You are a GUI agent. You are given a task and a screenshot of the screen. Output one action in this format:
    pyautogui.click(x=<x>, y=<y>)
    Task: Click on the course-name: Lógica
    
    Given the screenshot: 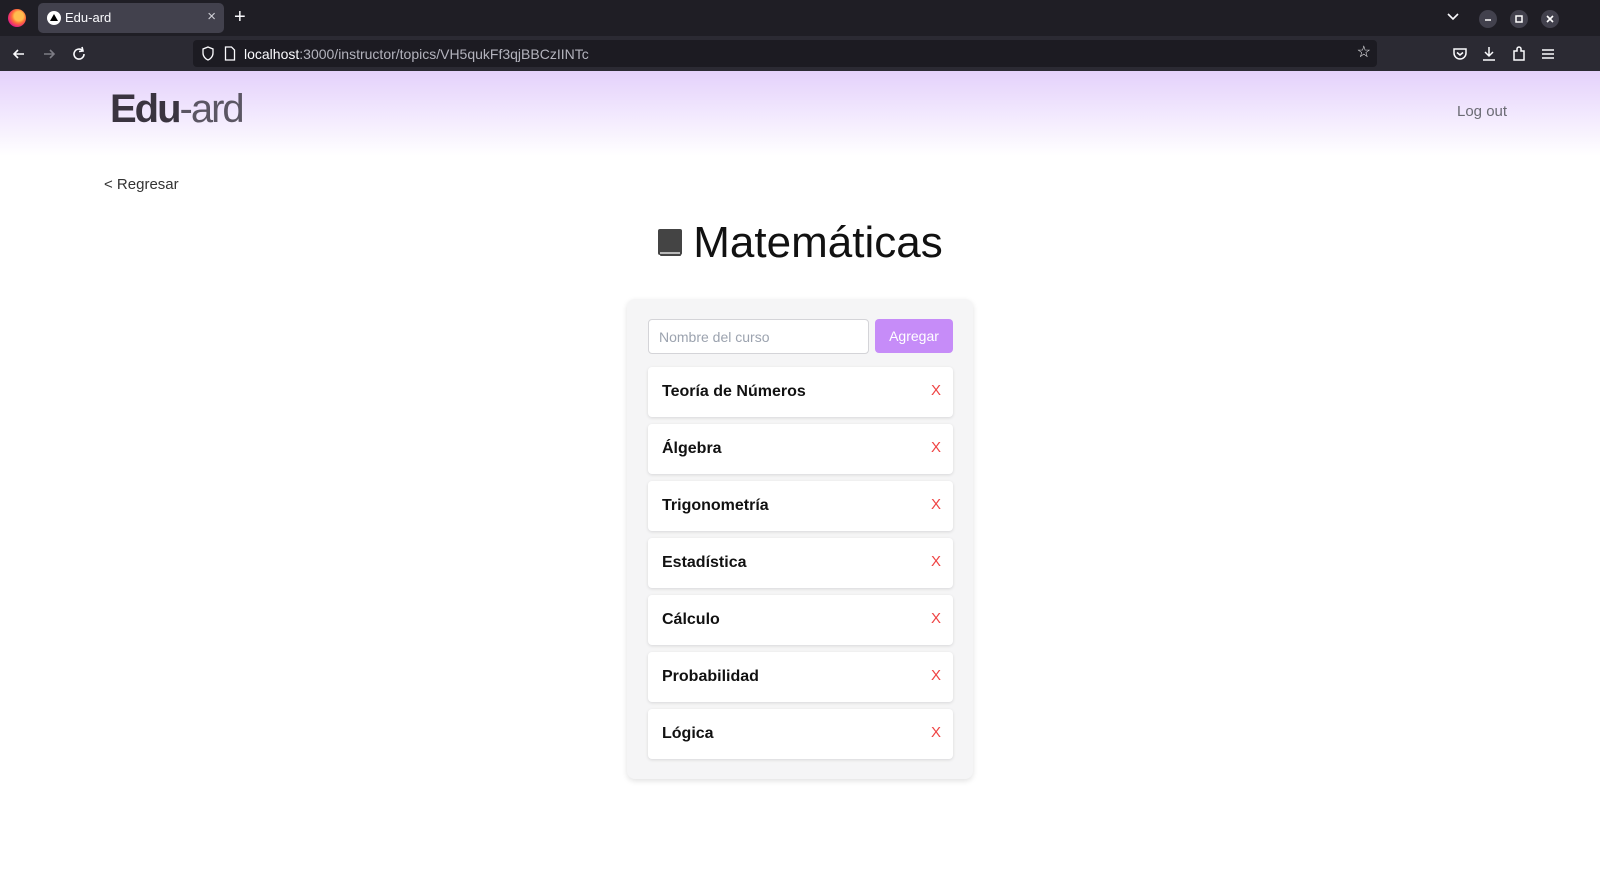 What is the action you would take?
    pyautogui.click(x=688, y=733)
    